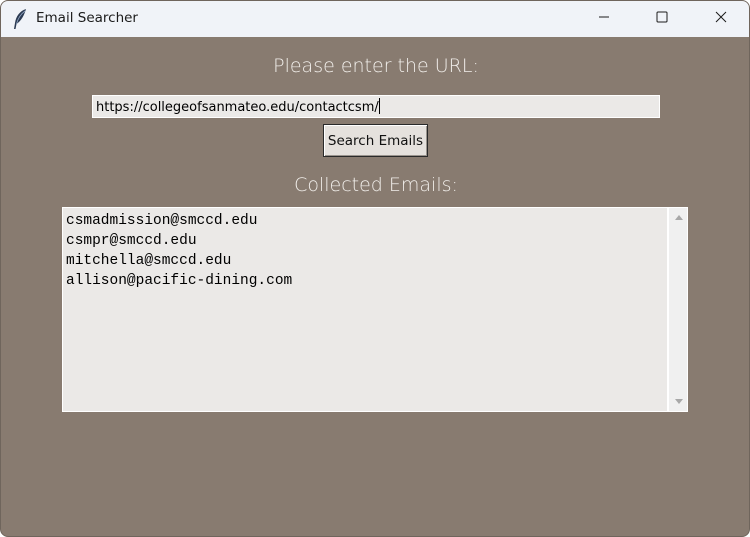 The width and height of the screenshot is (750, 537). I want to click on close-button, so click(721, 19).